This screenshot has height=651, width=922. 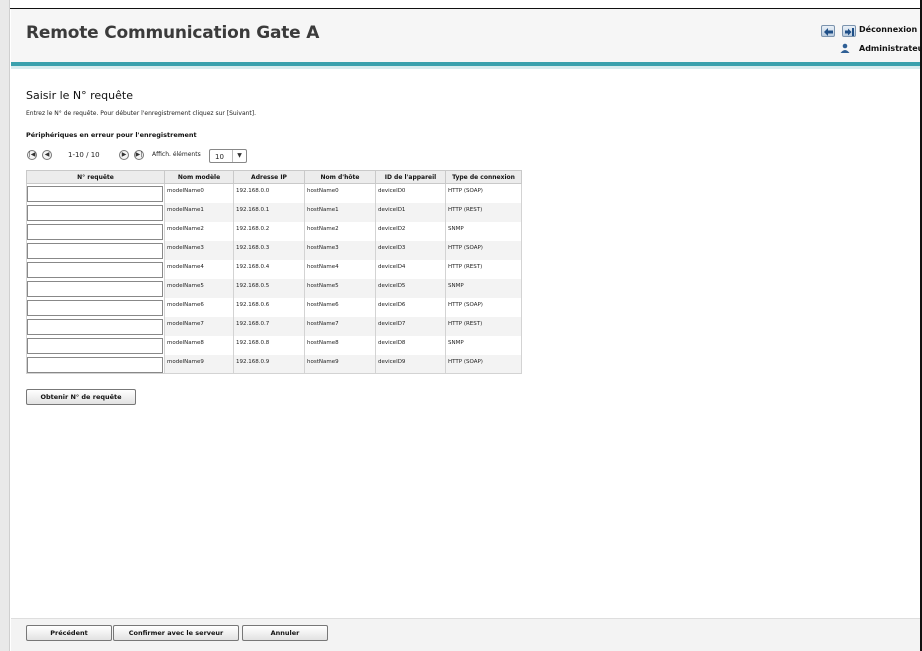 What do you see at coordinates (199, 193) in the screenshot?
I see `model-name-cell: modelName0` at bounding box center [199, 193].